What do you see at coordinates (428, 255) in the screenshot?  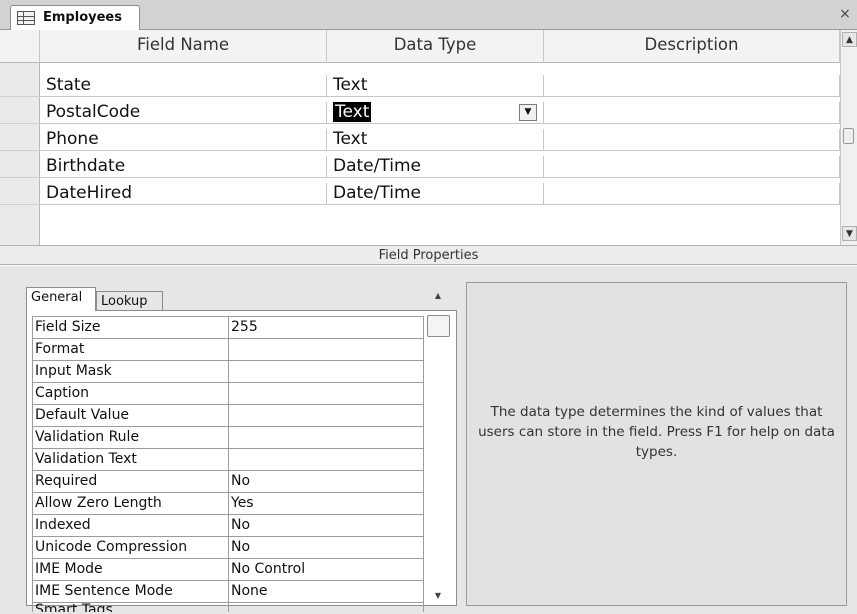 I see `field-properties-bar: Field Properties` at bounding box center [428, 255].